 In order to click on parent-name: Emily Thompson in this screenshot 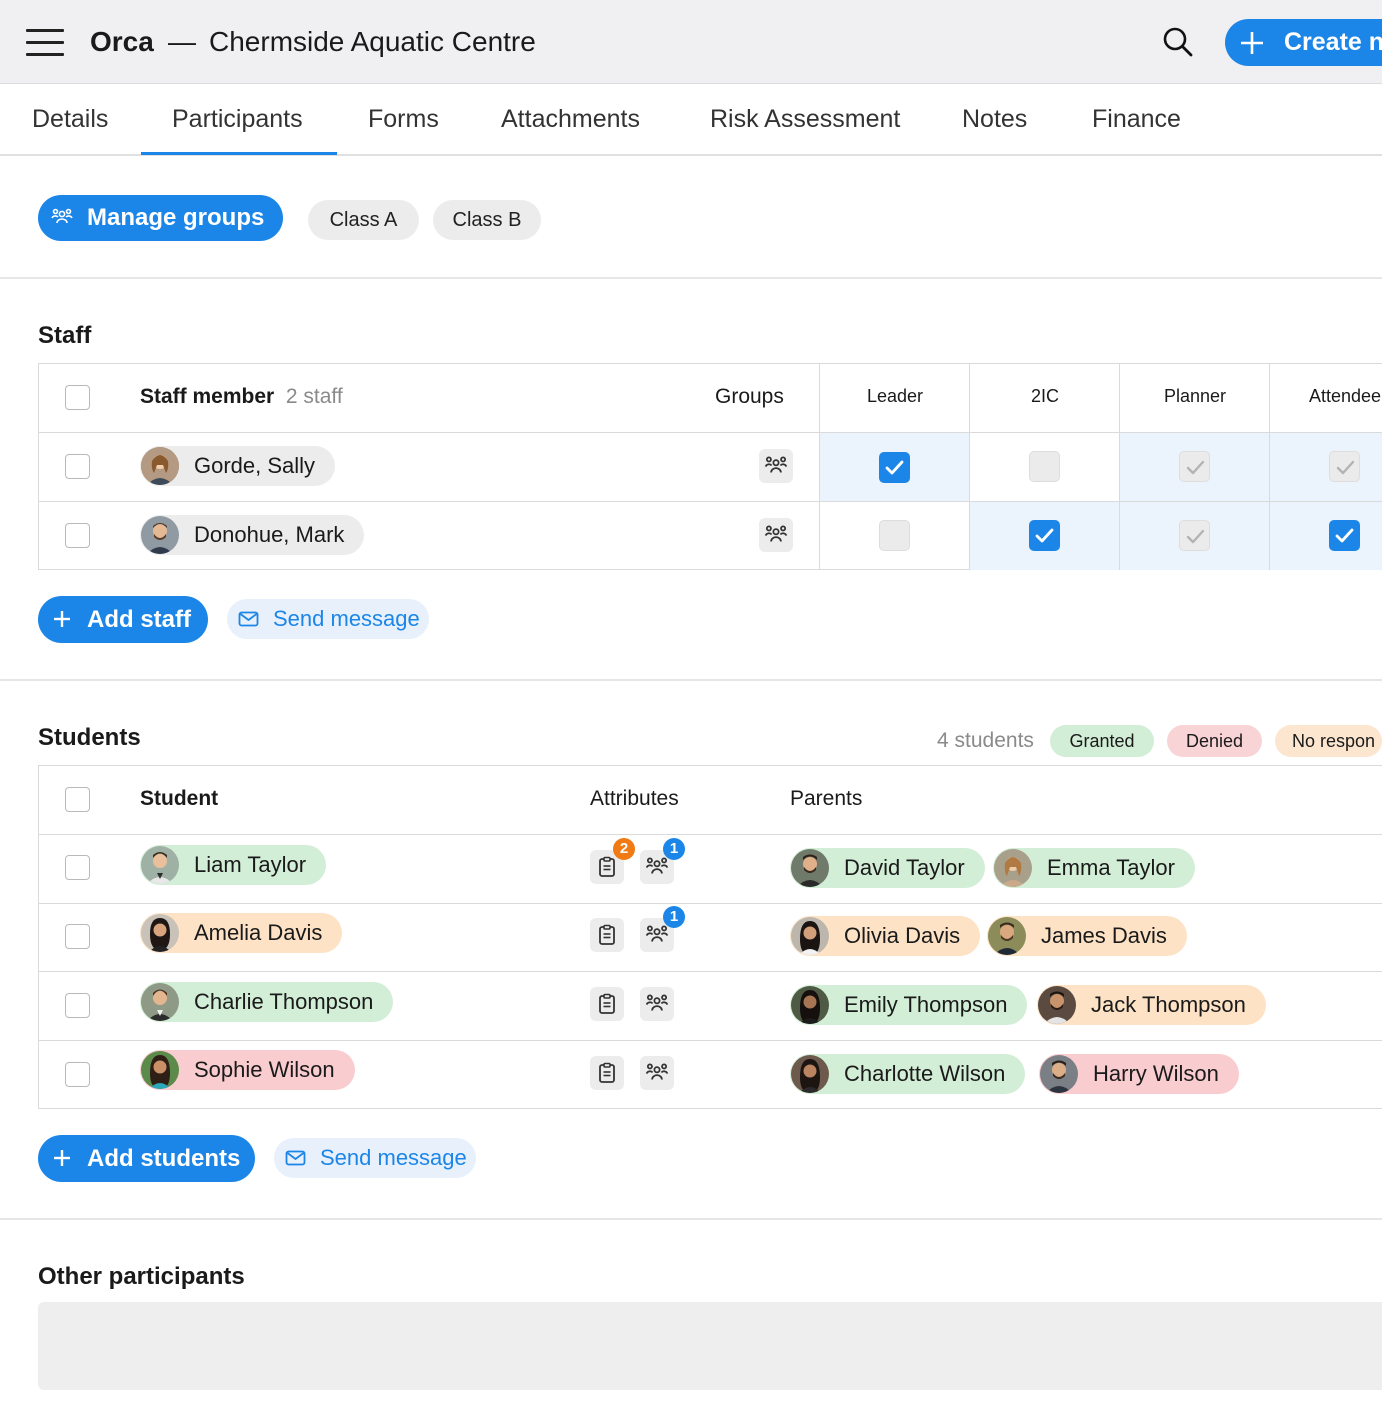, I will do `click(926, 1004)`.